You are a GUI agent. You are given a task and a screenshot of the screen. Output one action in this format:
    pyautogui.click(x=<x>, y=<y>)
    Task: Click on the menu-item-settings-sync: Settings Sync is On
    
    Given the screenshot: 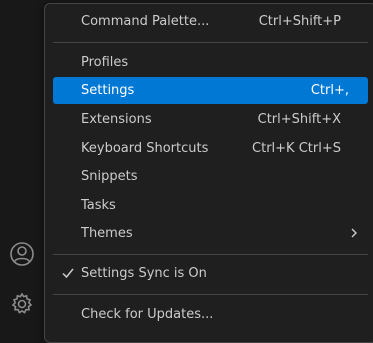 What is the action you would take?
    pyautogui.click(x=210, y=273)
    